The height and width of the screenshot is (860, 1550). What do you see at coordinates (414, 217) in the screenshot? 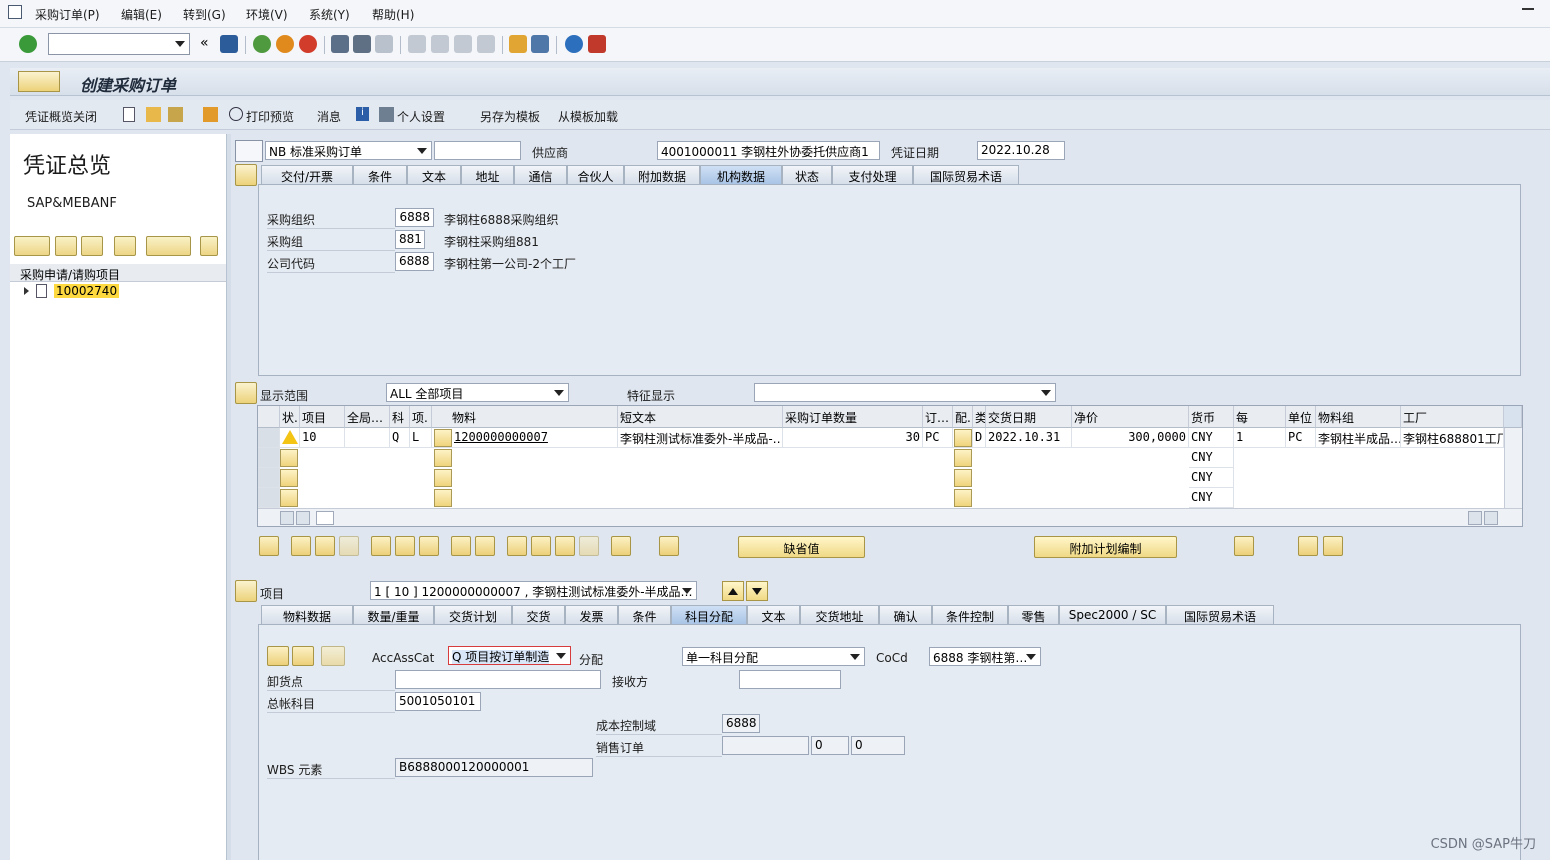
I see `purch-org-field: 6888` at bounding box center [414, 217].